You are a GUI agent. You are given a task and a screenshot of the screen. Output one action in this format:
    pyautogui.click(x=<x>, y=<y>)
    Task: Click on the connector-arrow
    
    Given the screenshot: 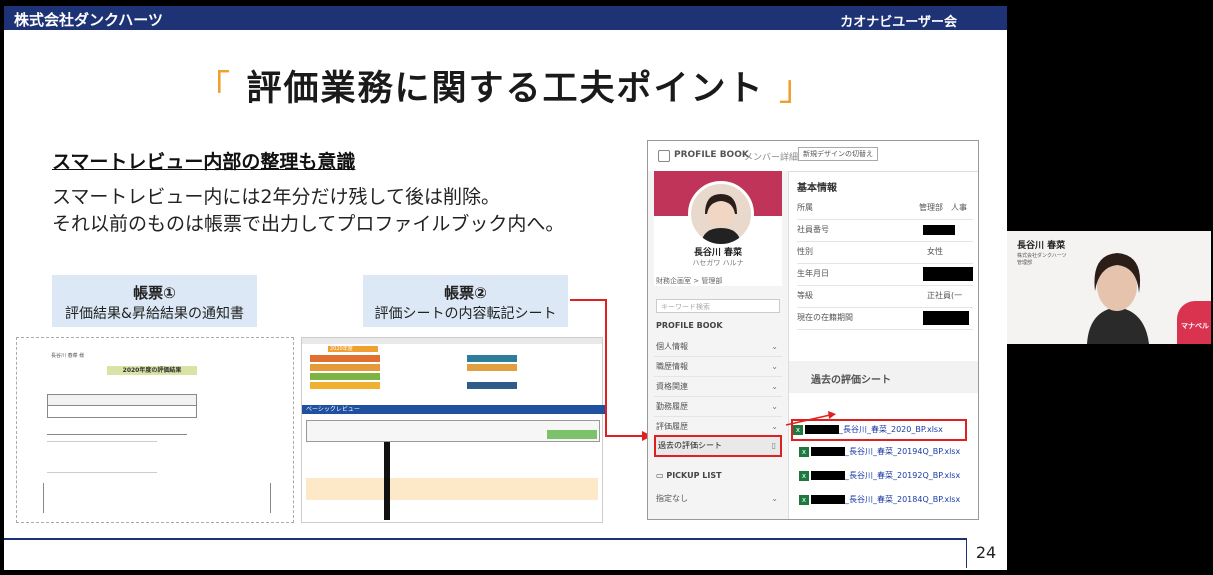 What is the action you would take?
    pyautogui.click(x=611, y=370)
    